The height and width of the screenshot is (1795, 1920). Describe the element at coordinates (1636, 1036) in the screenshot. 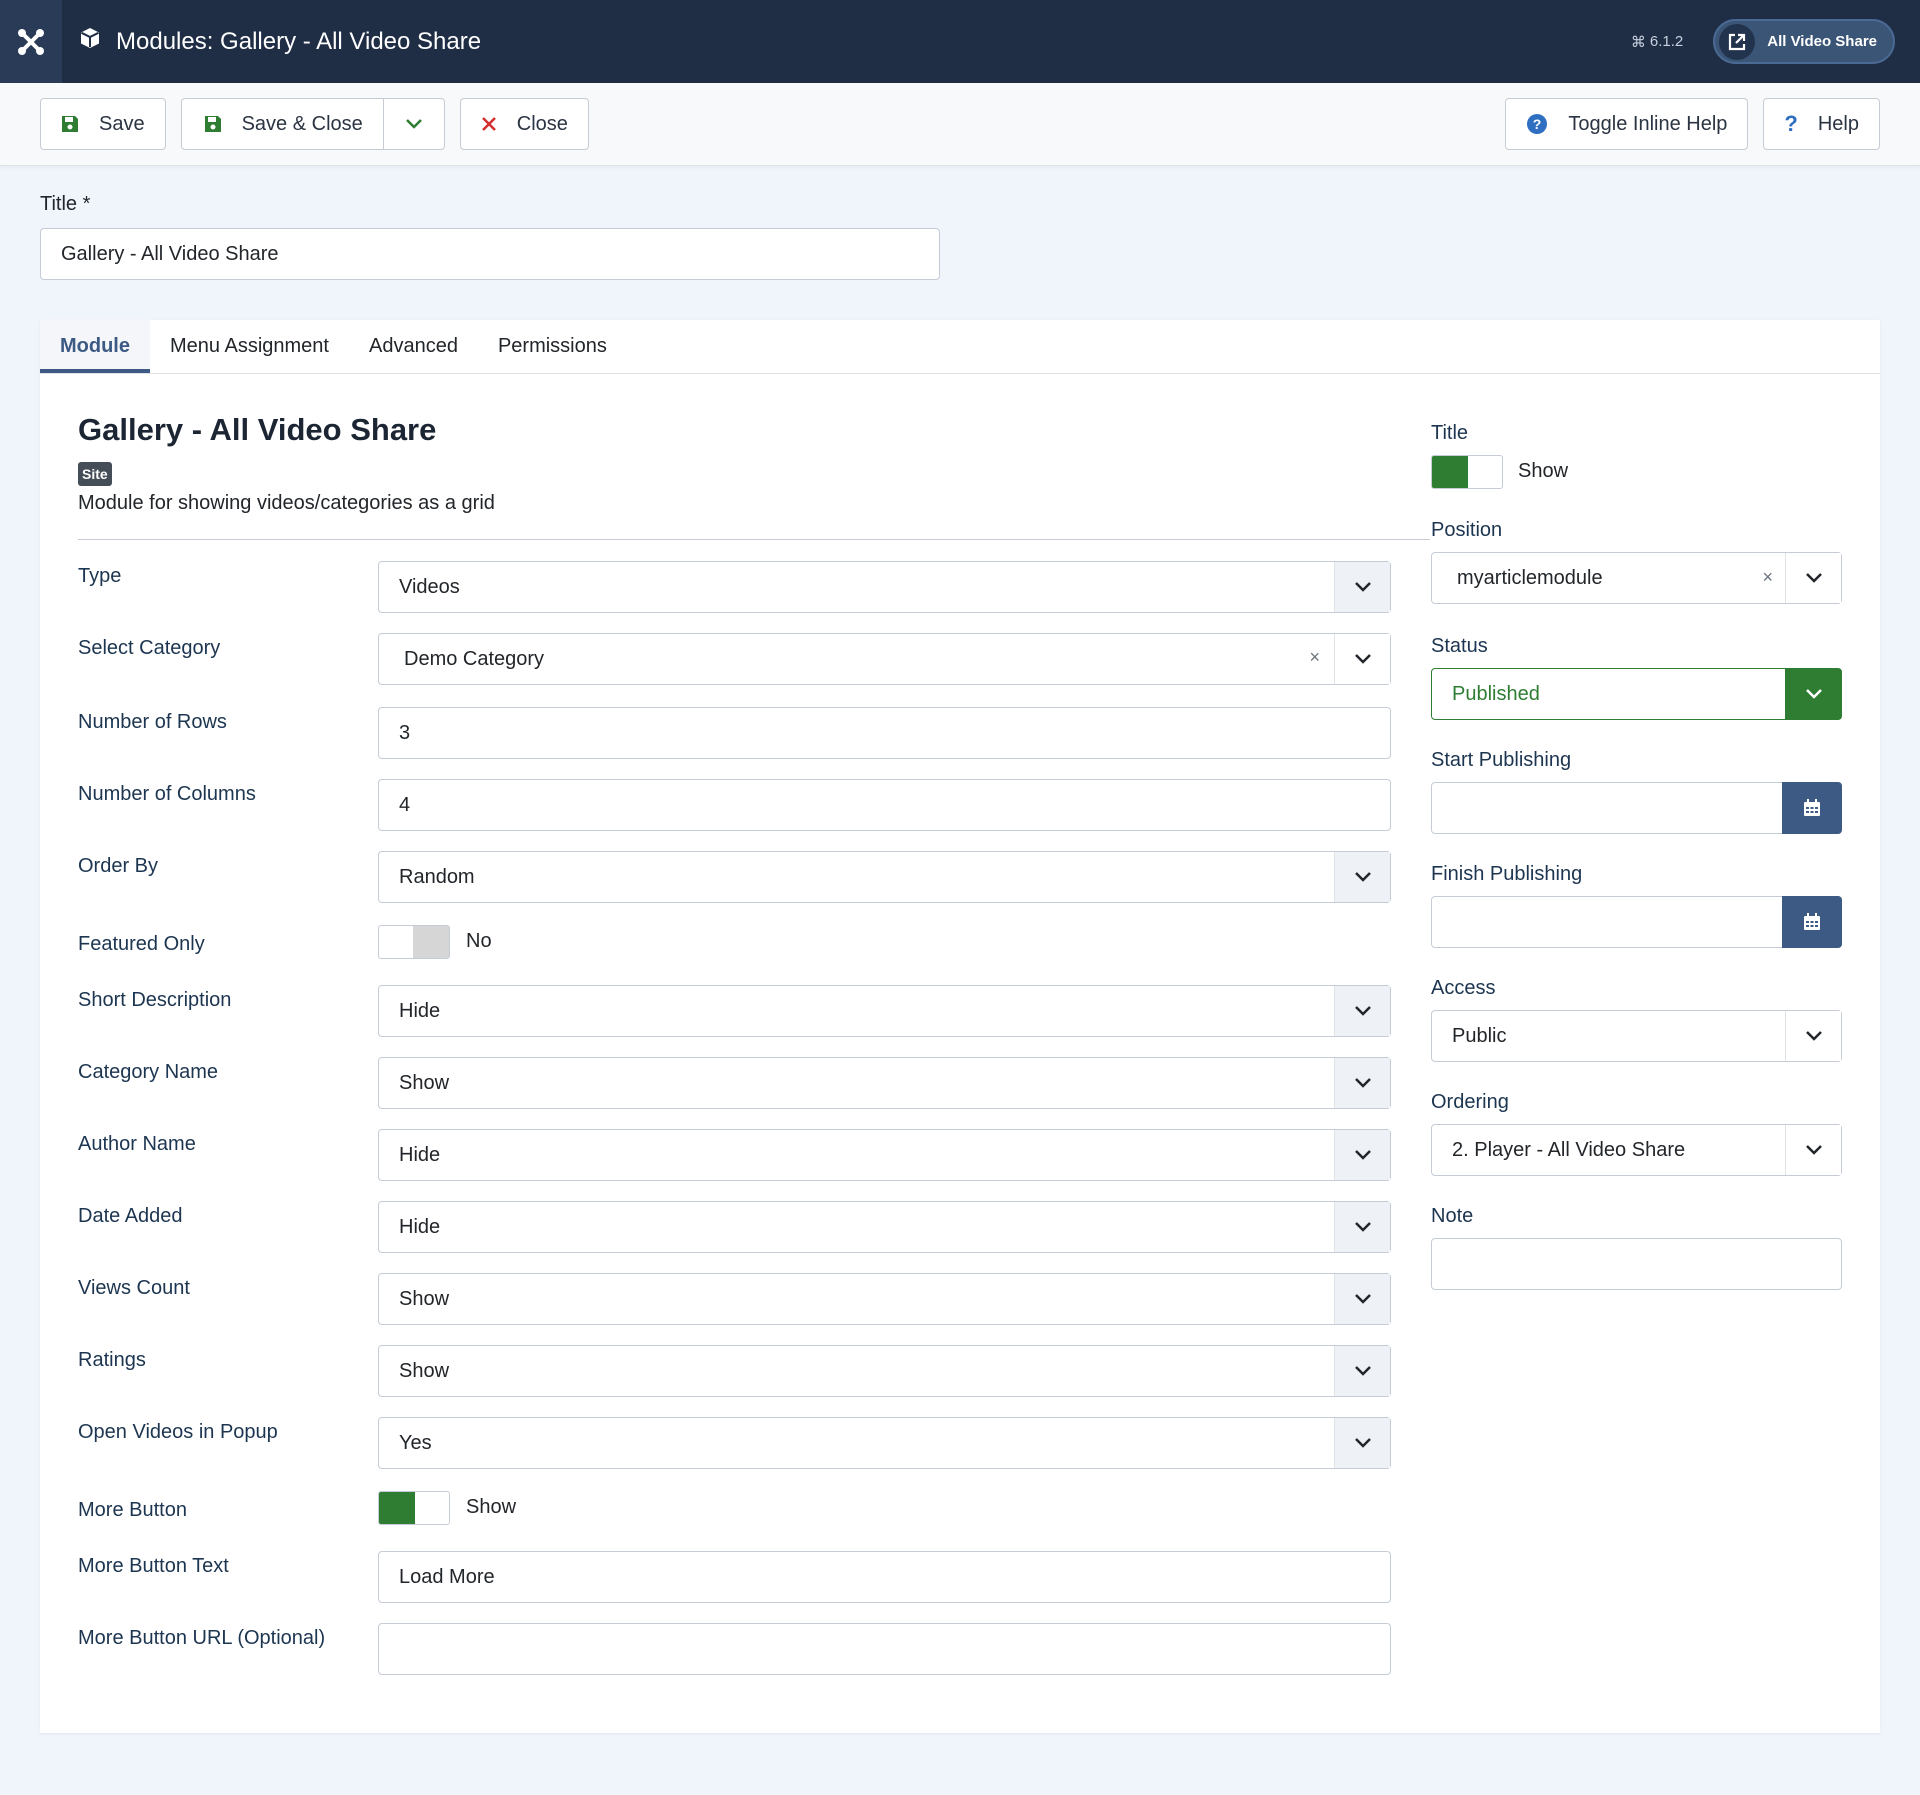

I see `access-select: Public` at that location.